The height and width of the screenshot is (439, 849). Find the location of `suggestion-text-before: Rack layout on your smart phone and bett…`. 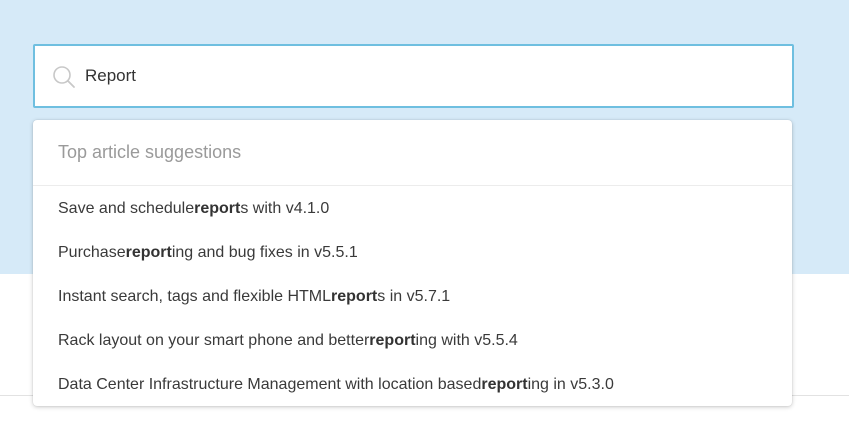

suggestion-text-before: Rack layout on your smart phone and bett… is located at coordinates (214, 340).